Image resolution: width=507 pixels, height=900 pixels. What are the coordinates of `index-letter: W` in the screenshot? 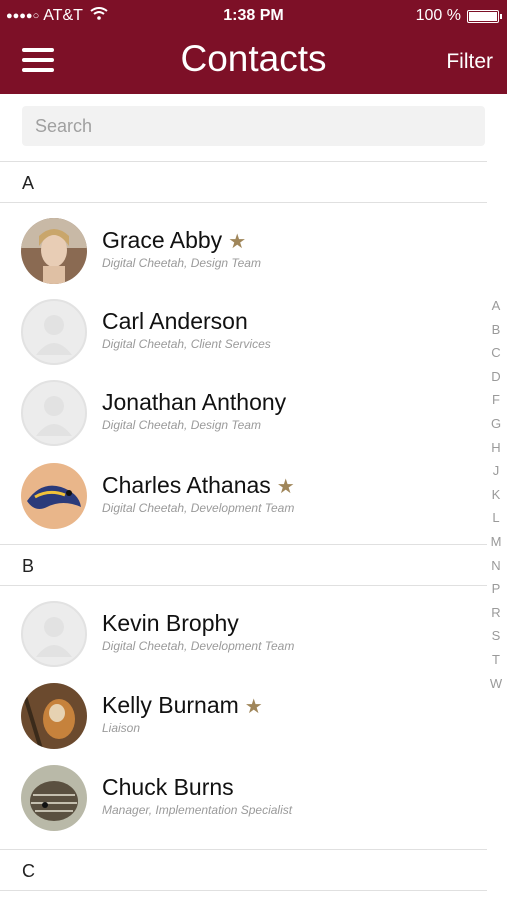 It's located at (496, 688).